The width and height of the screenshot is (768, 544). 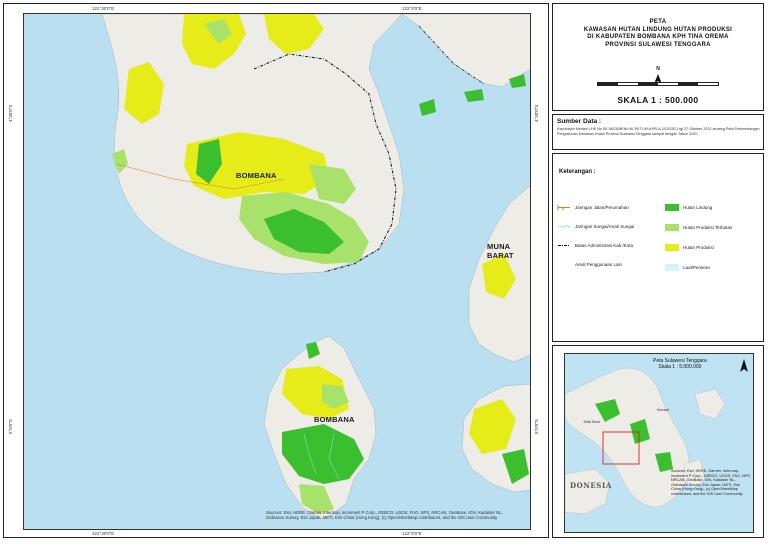 What do you see at coordinates (592, 422) in the screenshot?
I see `inset-label-bone: Teluk Bone` at bounding box center [592, 422].